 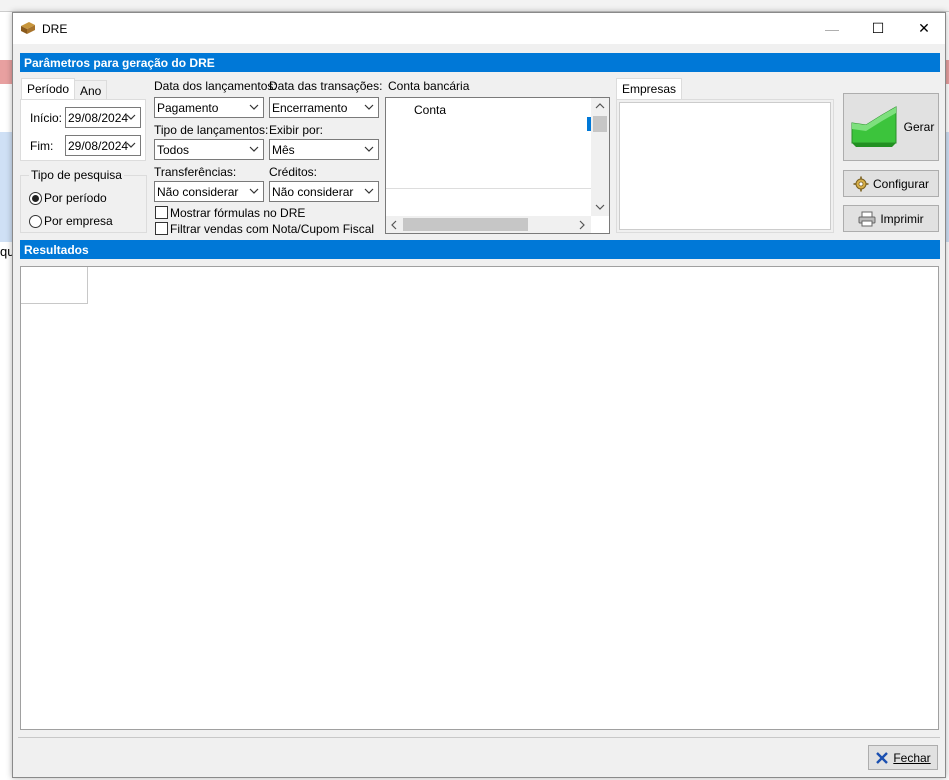 What do you see at coordinates (75, 198) in the screenshot?
I see `radio-por-periodo-label: Por período` at bounding box center [75, 198].